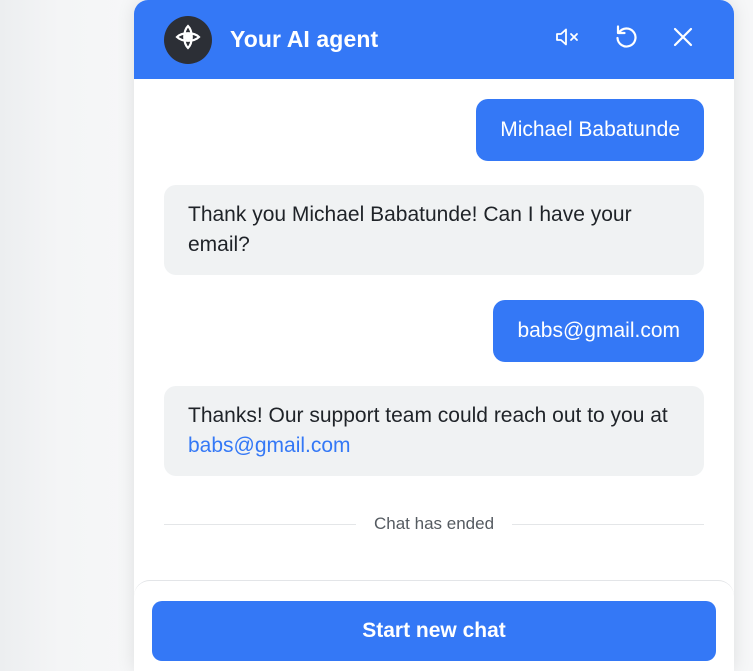 The image size is (753, 671). What do you see at coordinates (304, 39) in the screenshot?
I see `chat-title: Your AI agent` at bounding box center [304, 39].